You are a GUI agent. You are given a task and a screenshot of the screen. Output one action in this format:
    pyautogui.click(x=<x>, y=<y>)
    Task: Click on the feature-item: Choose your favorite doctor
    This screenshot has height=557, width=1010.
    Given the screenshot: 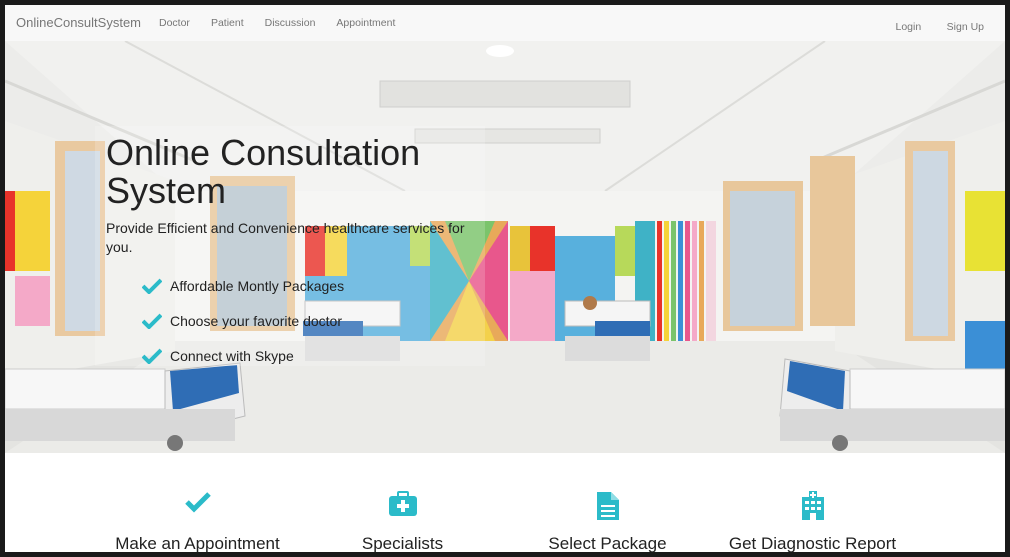 What is the action you would take?
    pyautogui.click(x=242, y=321)
    